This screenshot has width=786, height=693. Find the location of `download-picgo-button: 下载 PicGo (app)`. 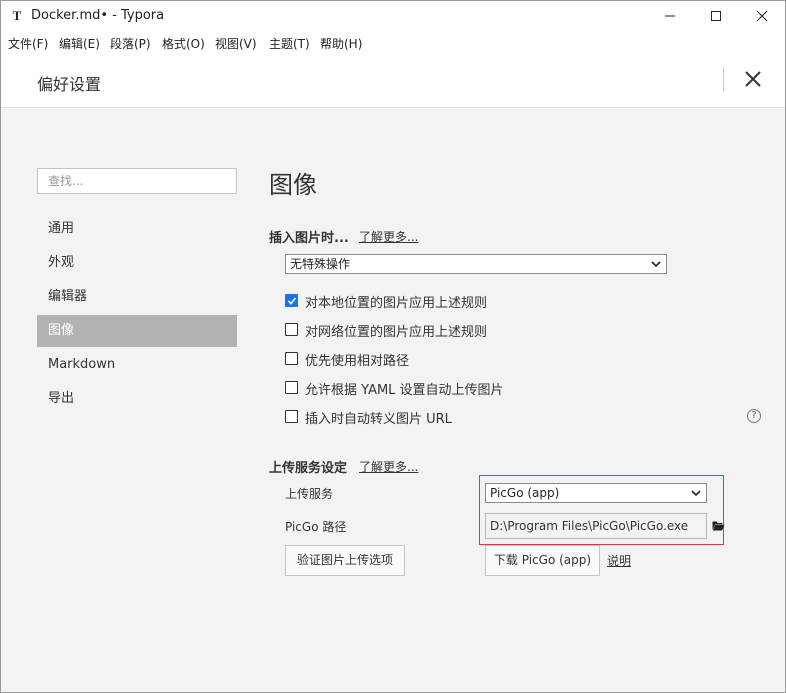

download-picgo-button: 下载 PicGo (app) is located at coordinates (542, 560).